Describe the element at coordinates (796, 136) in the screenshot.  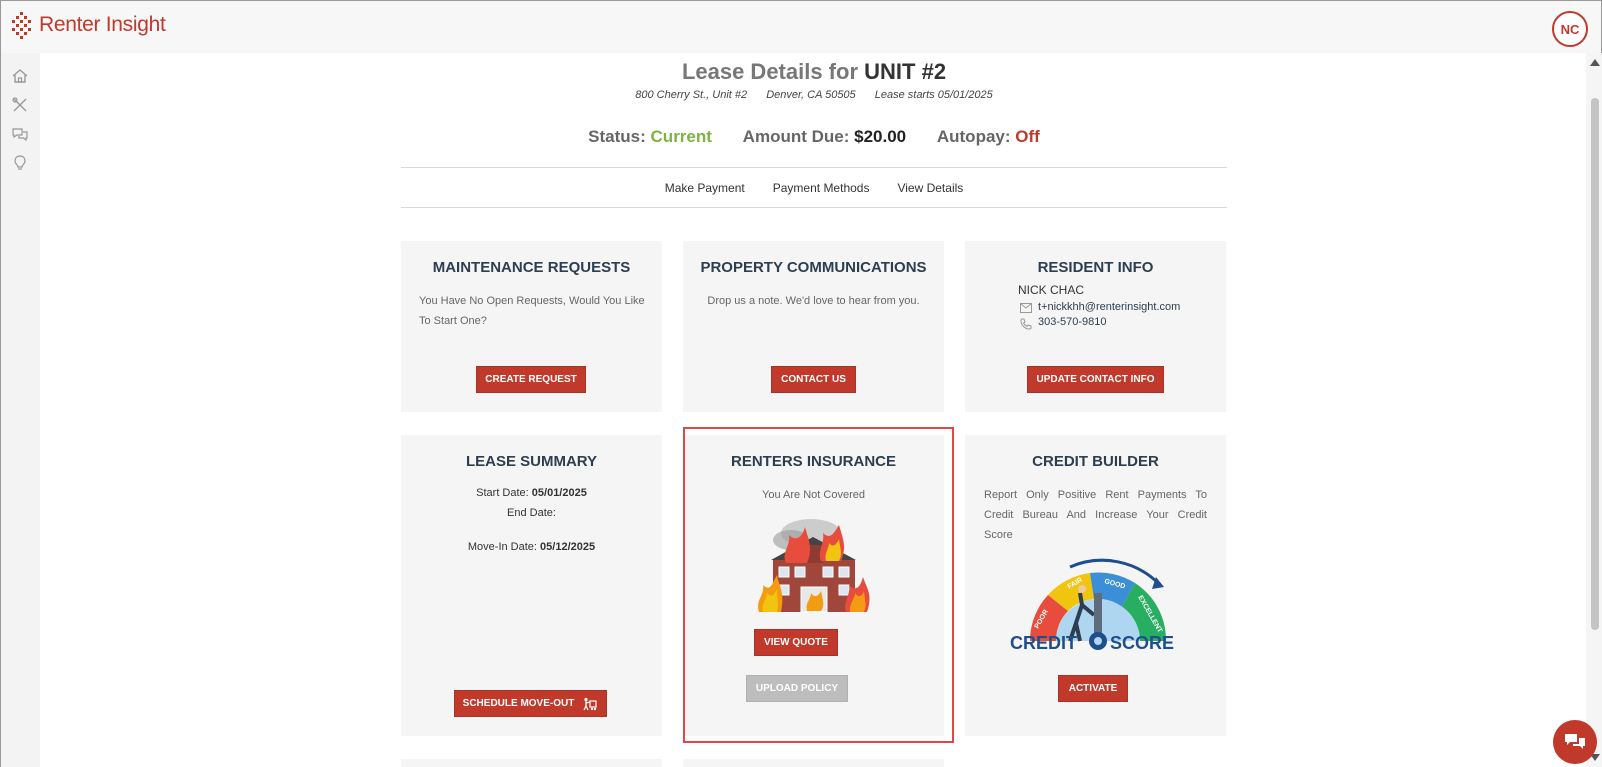
I see `amount-label: Amount Due:` at that location.